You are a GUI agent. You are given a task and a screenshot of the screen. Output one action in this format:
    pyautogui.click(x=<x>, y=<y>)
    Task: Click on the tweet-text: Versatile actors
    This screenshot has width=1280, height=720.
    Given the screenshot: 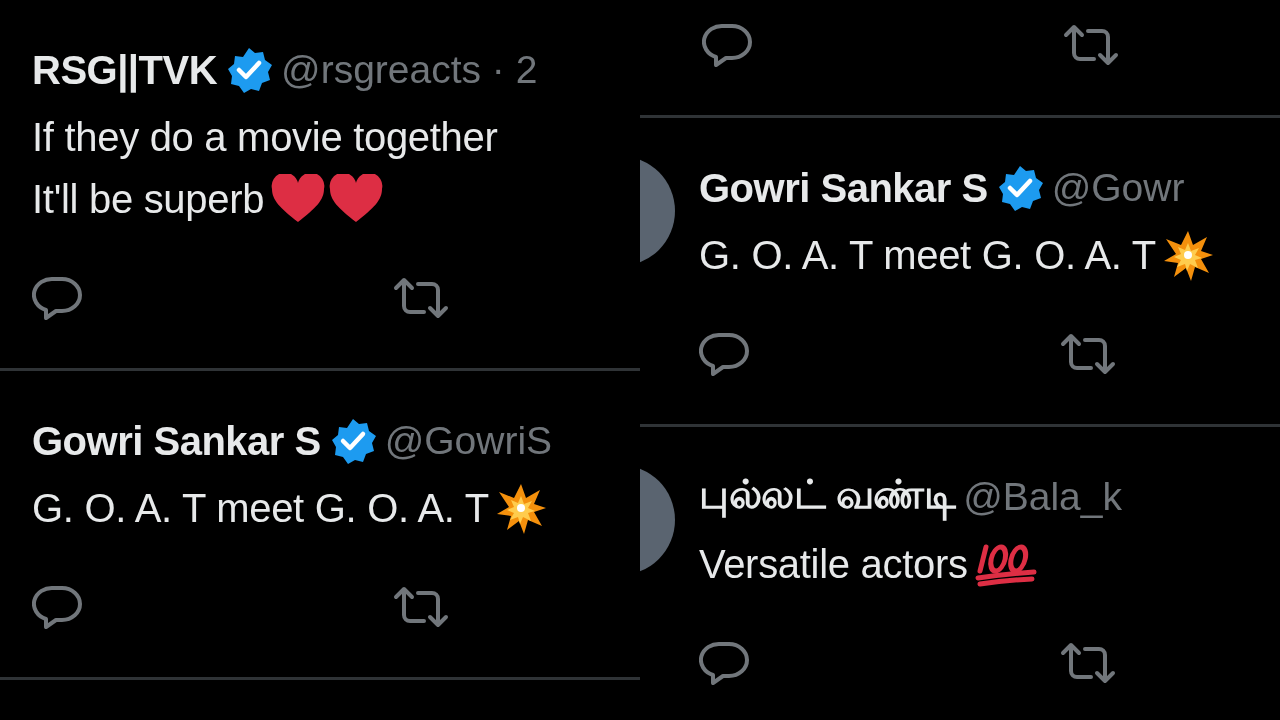 What is the action you would take?
    pyautogui.click(x=833, y=564)
    